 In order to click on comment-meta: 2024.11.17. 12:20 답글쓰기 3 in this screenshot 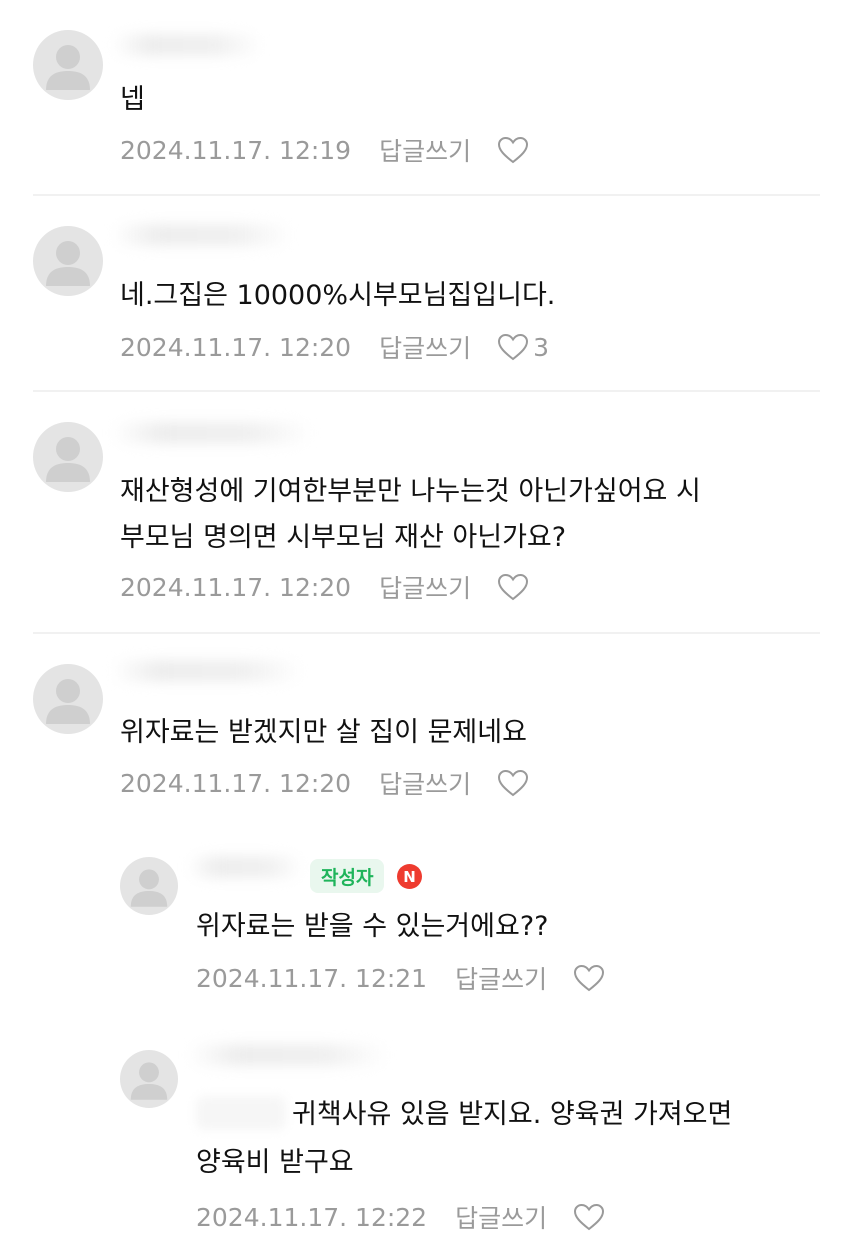, I will do `click(334, 347)`.